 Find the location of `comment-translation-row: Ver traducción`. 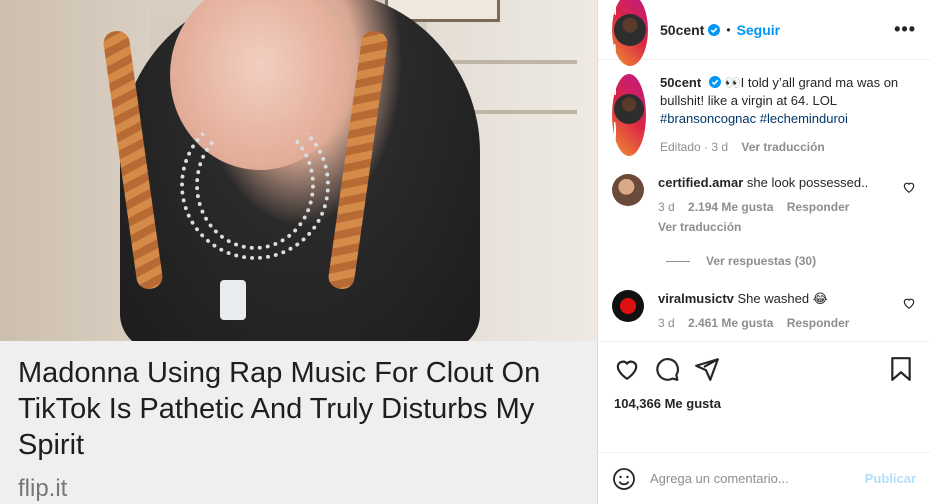

comment-translation-row: Ver traducción is located at coordinates (787, 227).